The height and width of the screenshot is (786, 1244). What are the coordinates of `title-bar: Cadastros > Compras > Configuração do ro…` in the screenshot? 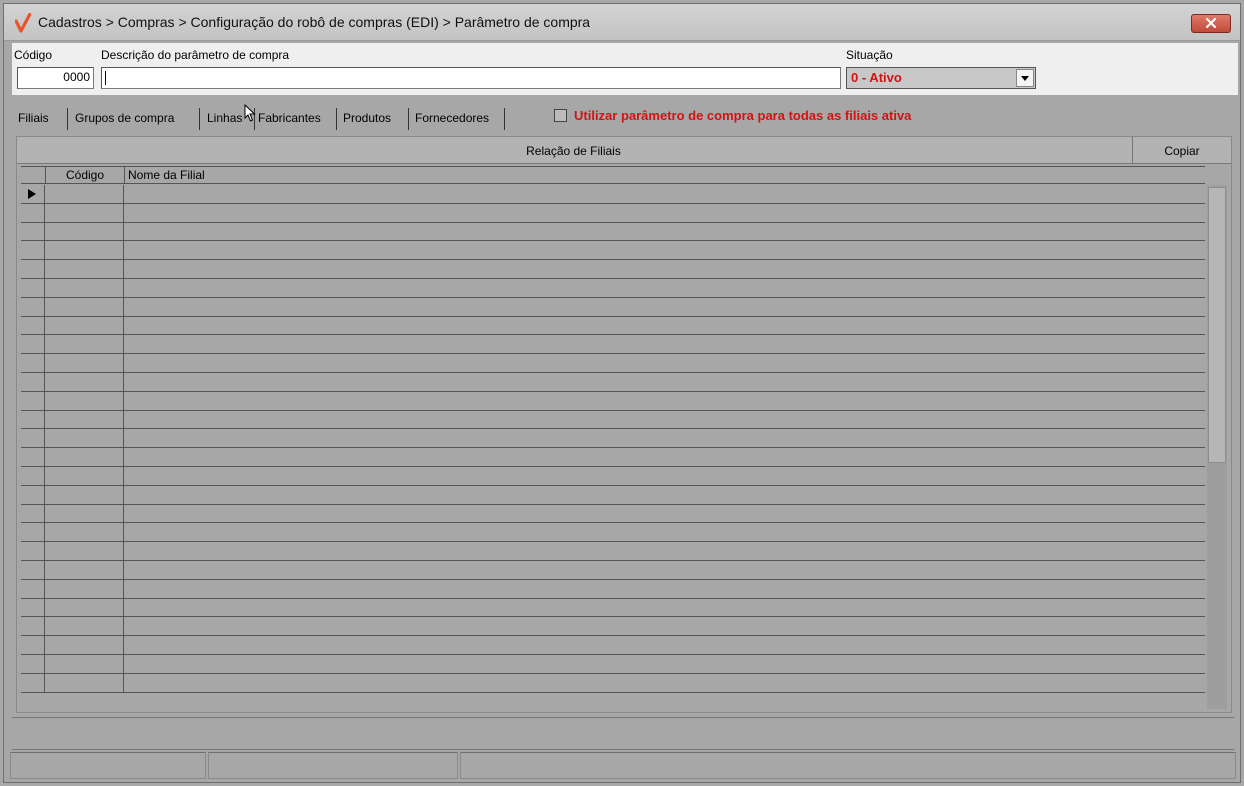 It's located at (622, 22).